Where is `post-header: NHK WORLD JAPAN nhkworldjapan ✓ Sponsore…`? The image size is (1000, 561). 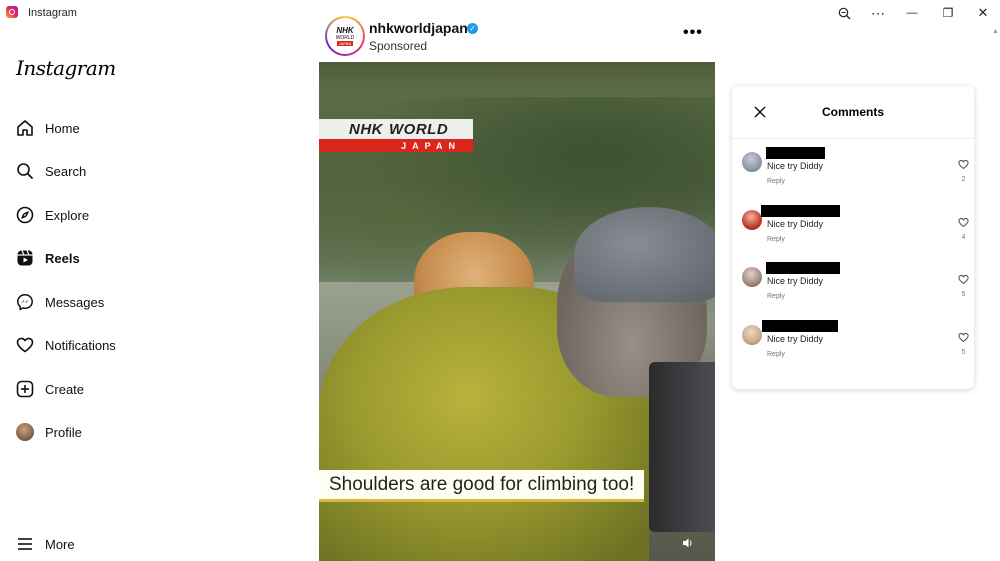
post-header: NHK WORLD JAPAN nhkworldjapan ✓ Sponsore… is located at coordinates (517, 37).